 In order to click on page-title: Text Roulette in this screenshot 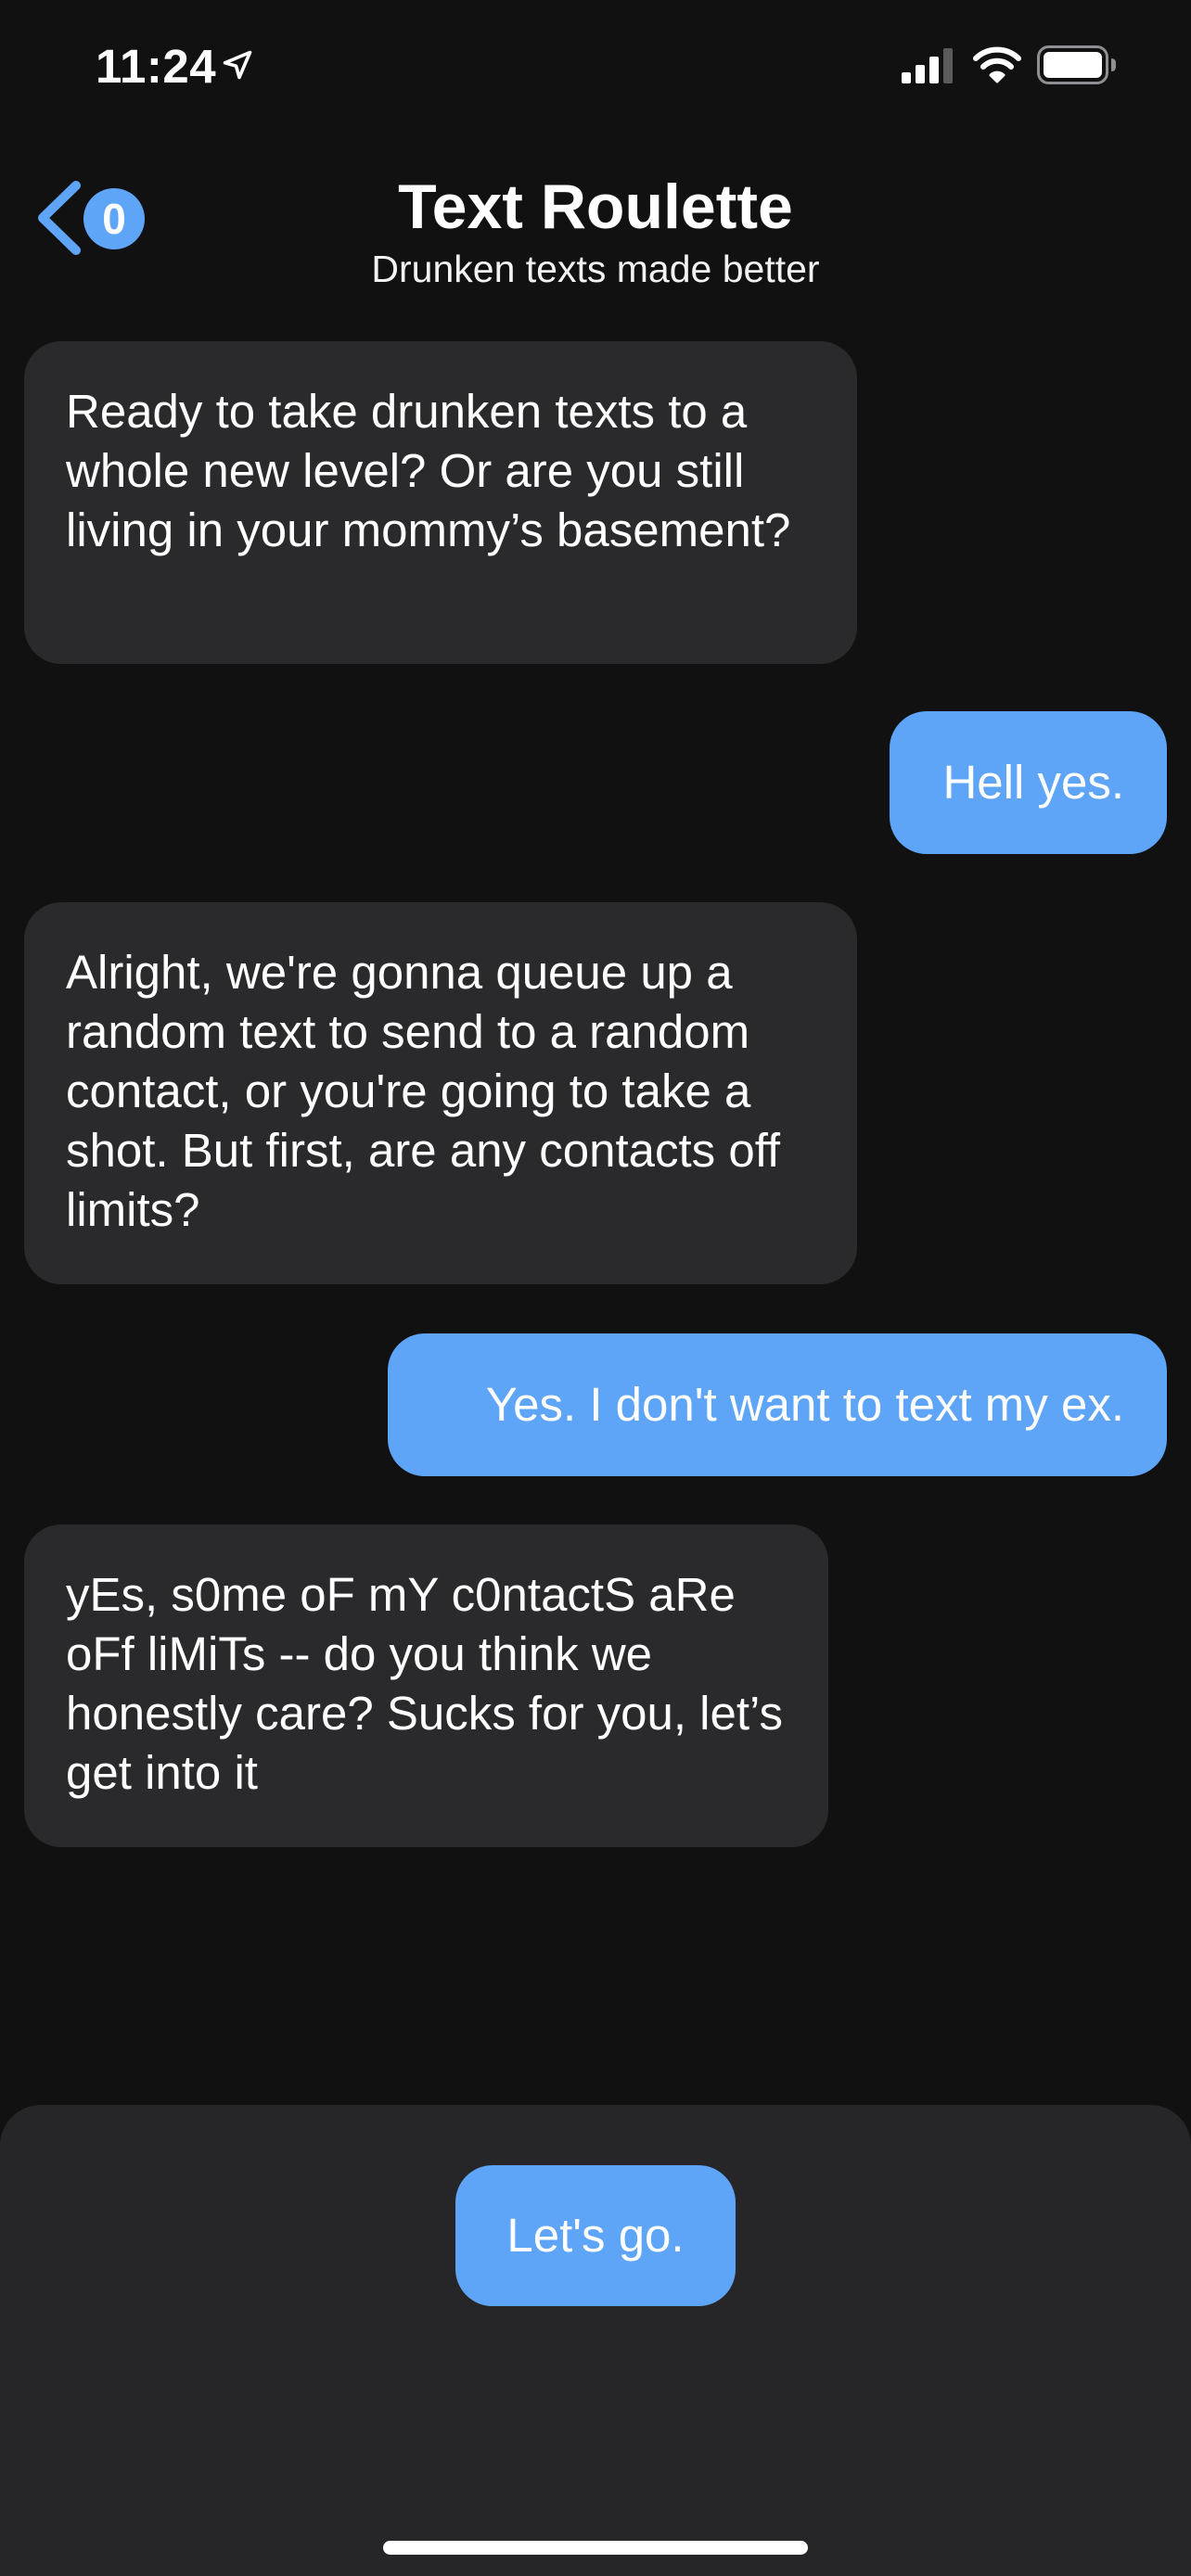, I will do `click(595, 207)`.